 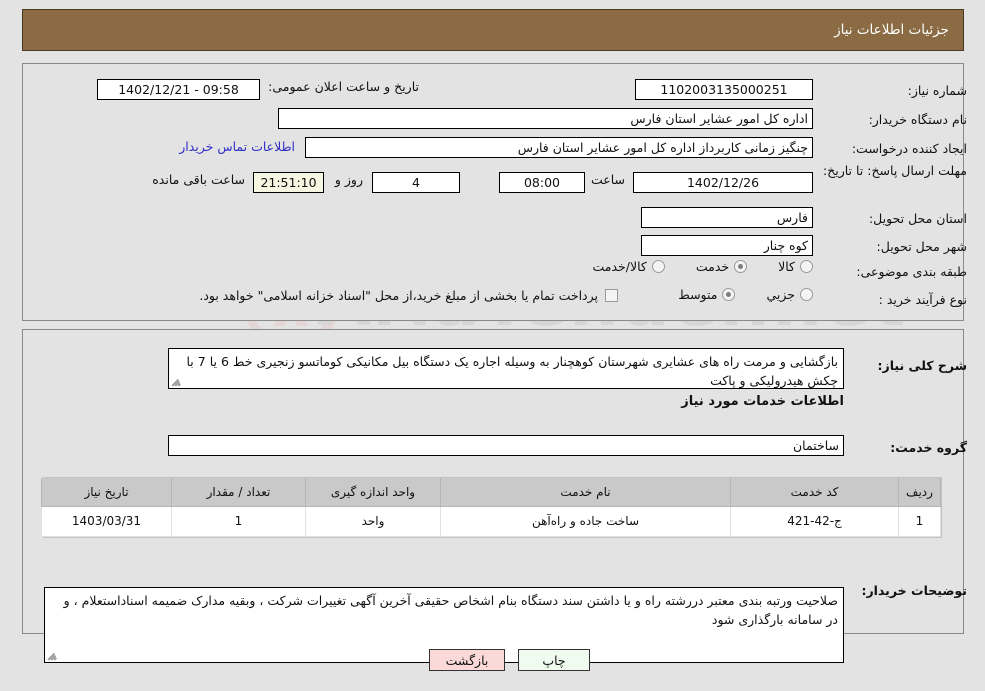 I want to click on category-option-khedmat: خدمت, so click(x=721, y=266).